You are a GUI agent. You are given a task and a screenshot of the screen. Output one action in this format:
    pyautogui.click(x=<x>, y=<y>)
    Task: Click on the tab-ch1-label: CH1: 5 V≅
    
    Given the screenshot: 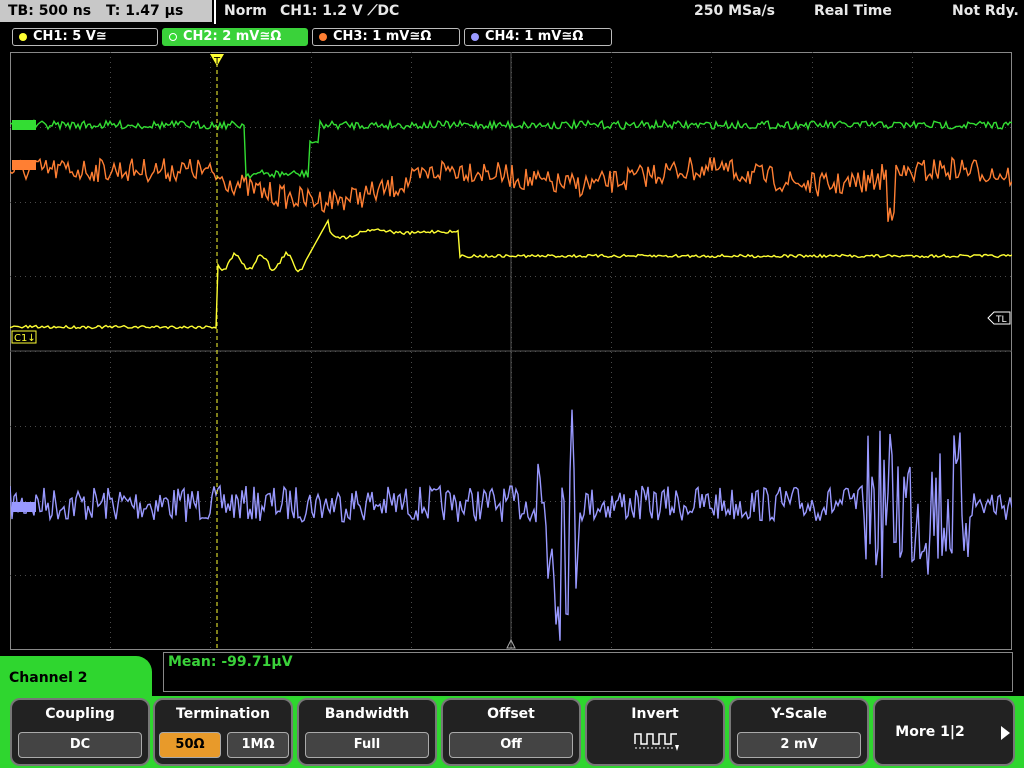 What is the action you would take?
    pyautogui.click(x=70, y=36)
    